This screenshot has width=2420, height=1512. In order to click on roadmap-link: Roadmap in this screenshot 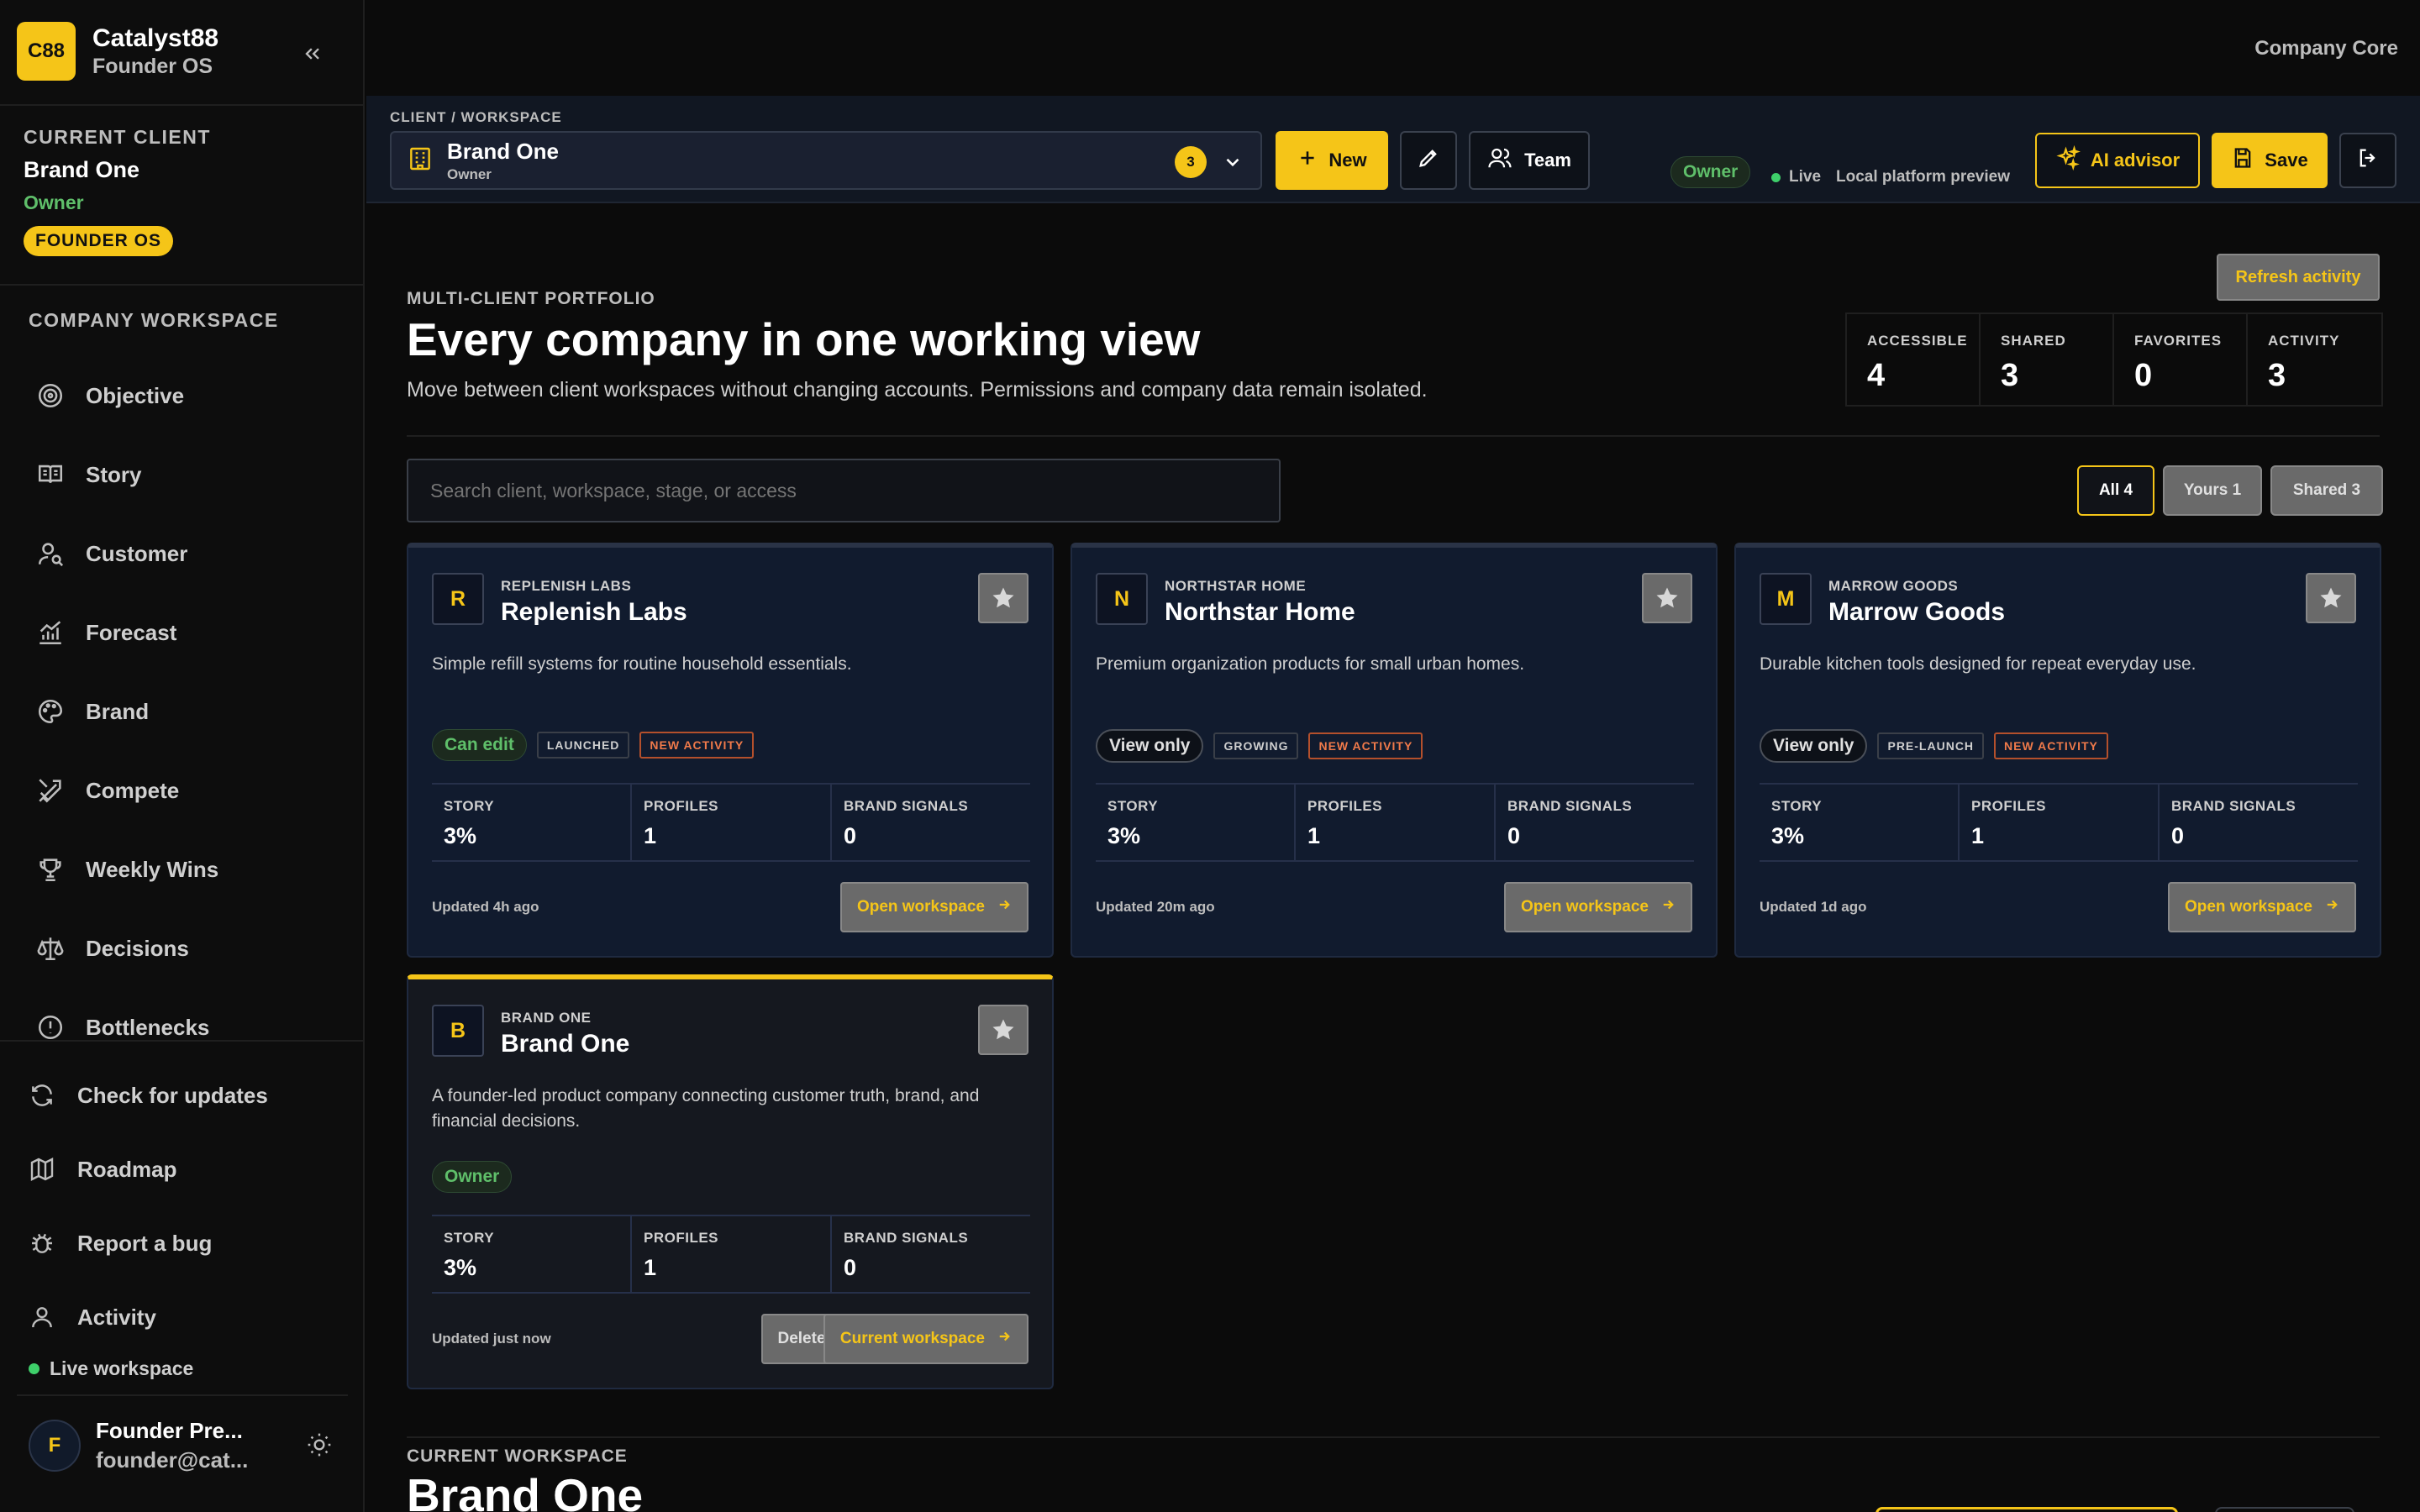, I will do `click(146, 1169)`.